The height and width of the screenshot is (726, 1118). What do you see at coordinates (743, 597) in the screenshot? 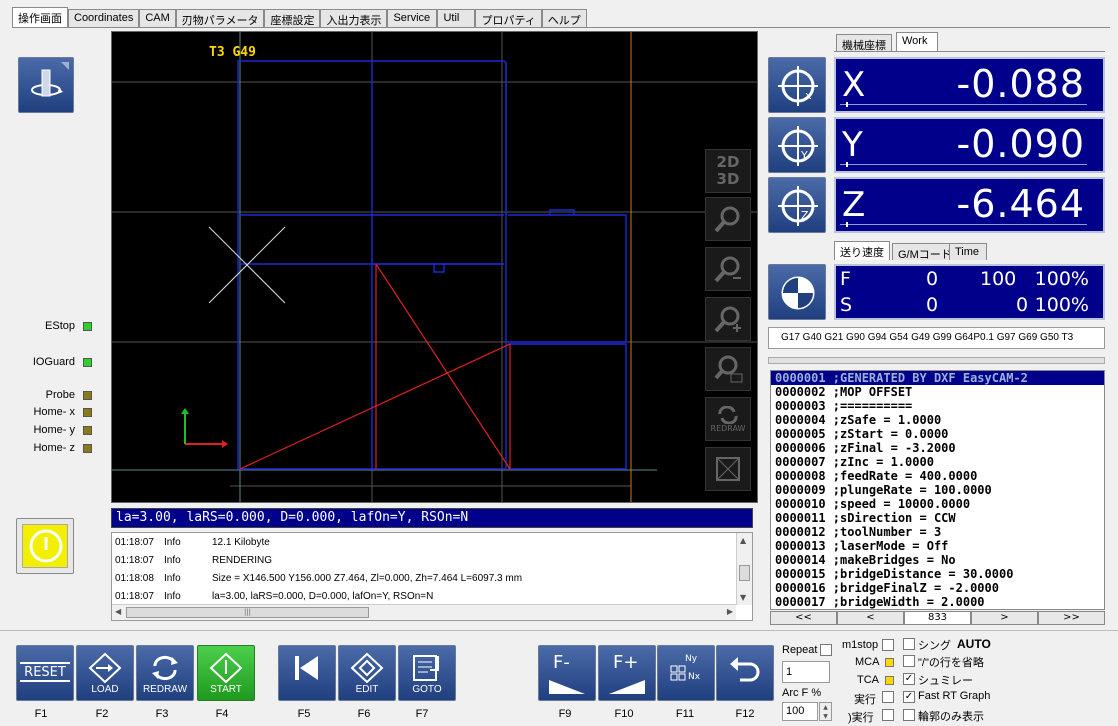
I see `chevron-down-icon: ▼` at bounding box center [743, 597].